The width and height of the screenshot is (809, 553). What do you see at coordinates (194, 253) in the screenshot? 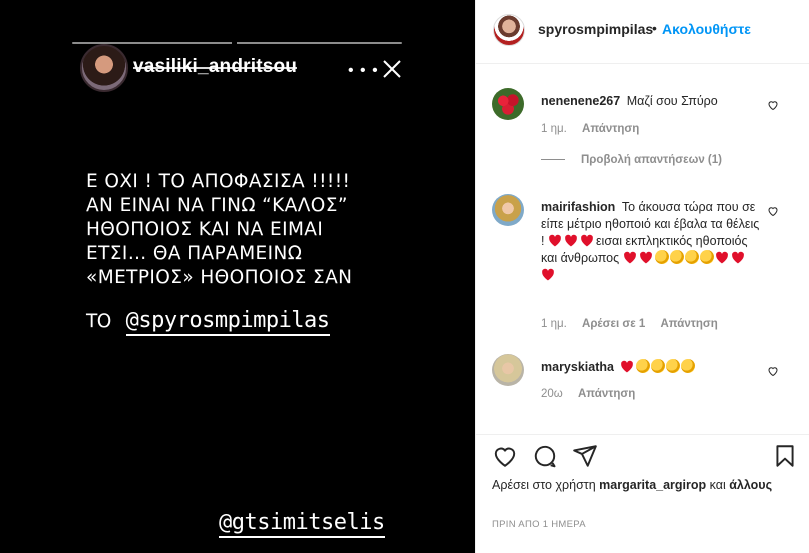
I see `story-text-line: ΕΤΣΙ… ΘΑ ΠΑΡΑΜΕΙΝΩ` at bounding box center [194, 253].